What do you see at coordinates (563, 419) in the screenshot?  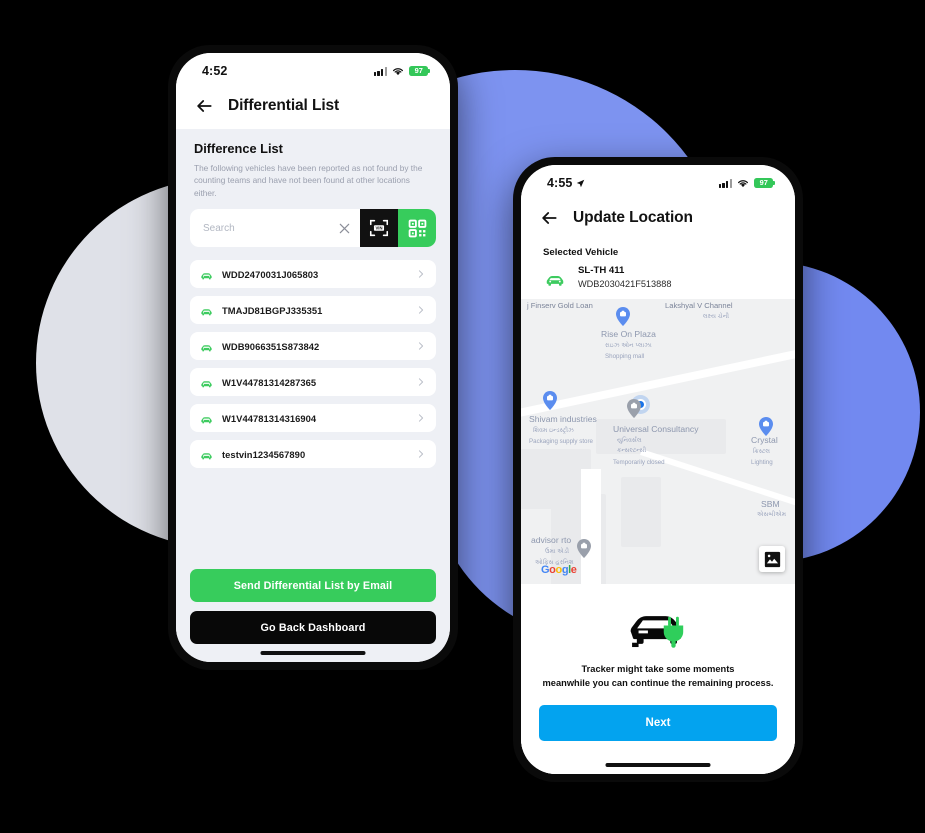 I see `map-label: Shivam industries` at bounding box center [563, 419].